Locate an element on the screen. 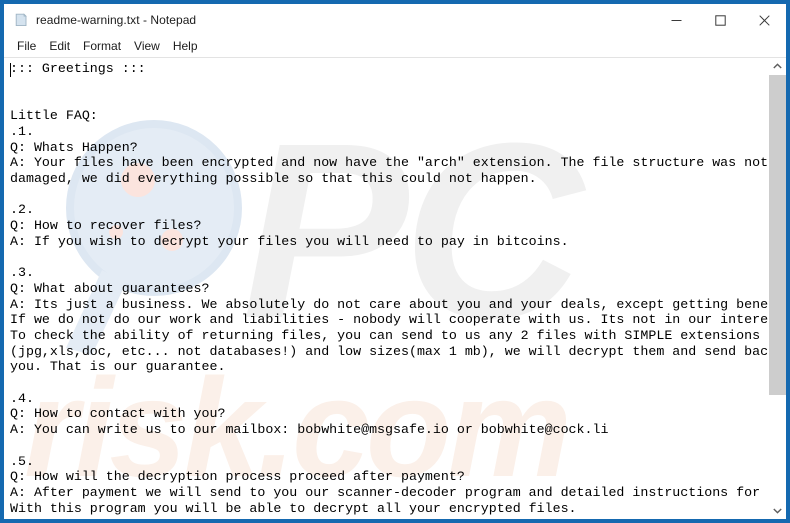 The image size is (790, 523). menu-item-file: File is located at coordinates (27, 46).